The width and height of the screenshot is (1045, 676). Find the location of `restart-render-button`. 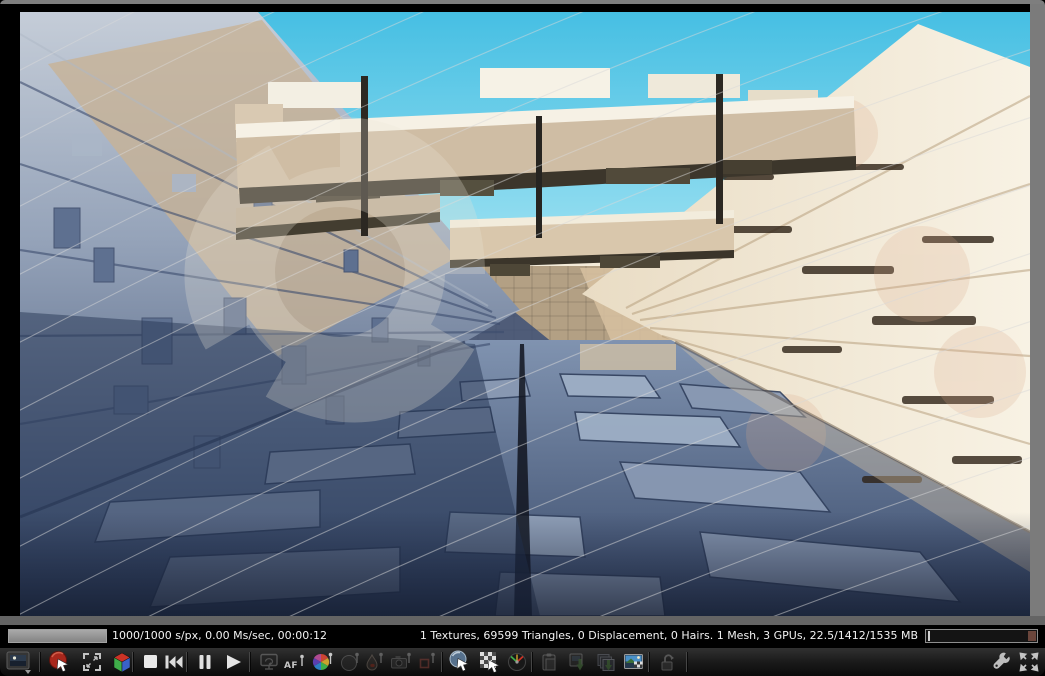

restart-render-button is located at coordinates (174, 662).